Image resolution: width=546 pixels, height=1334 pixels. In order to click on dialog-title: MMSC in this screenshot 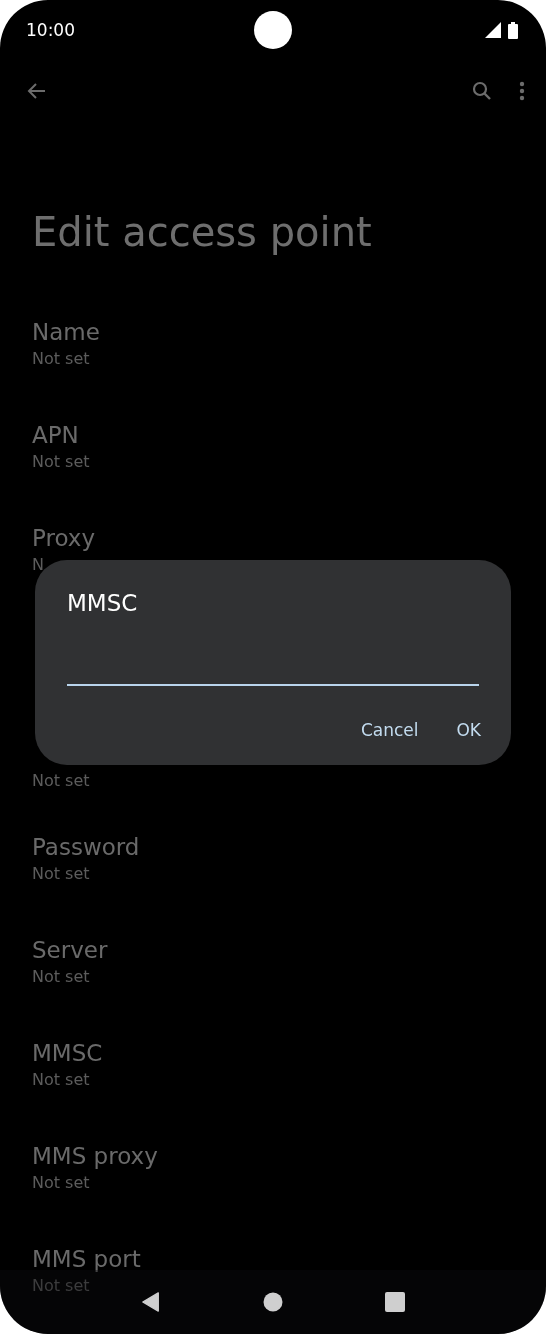, I will do `click(102, 603)`.